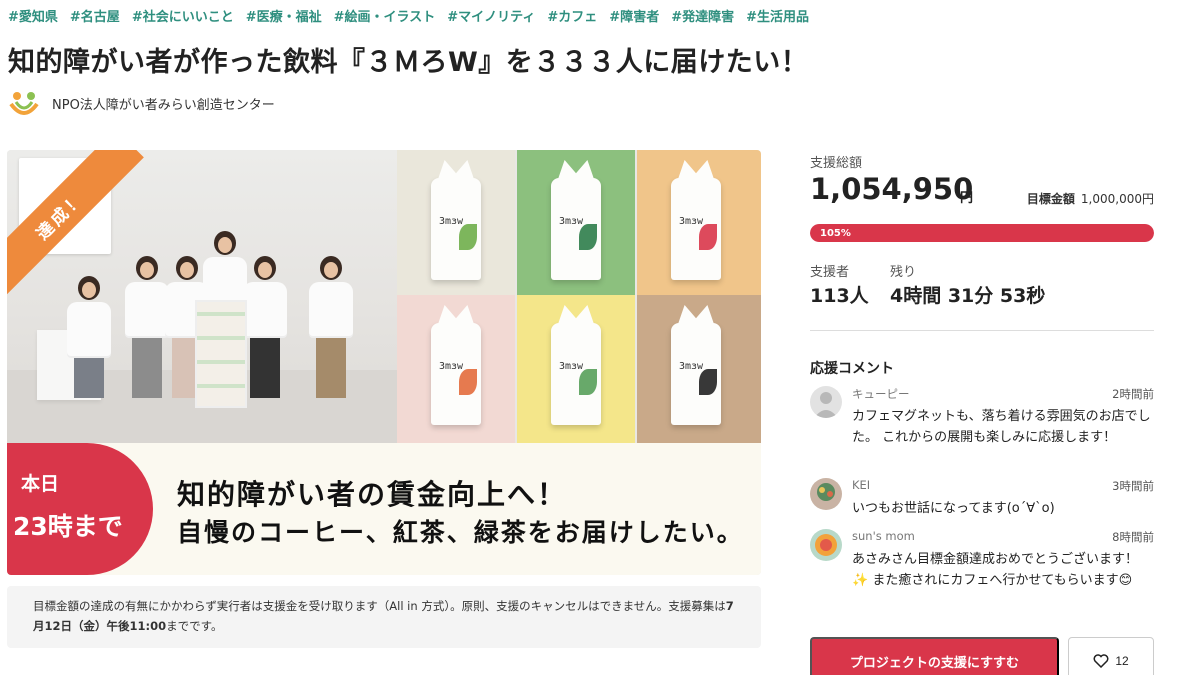 The image size is (1185, 675). I want to click on owner-info: NPO法人障がい者みらい創造センター, so click(141, 103).